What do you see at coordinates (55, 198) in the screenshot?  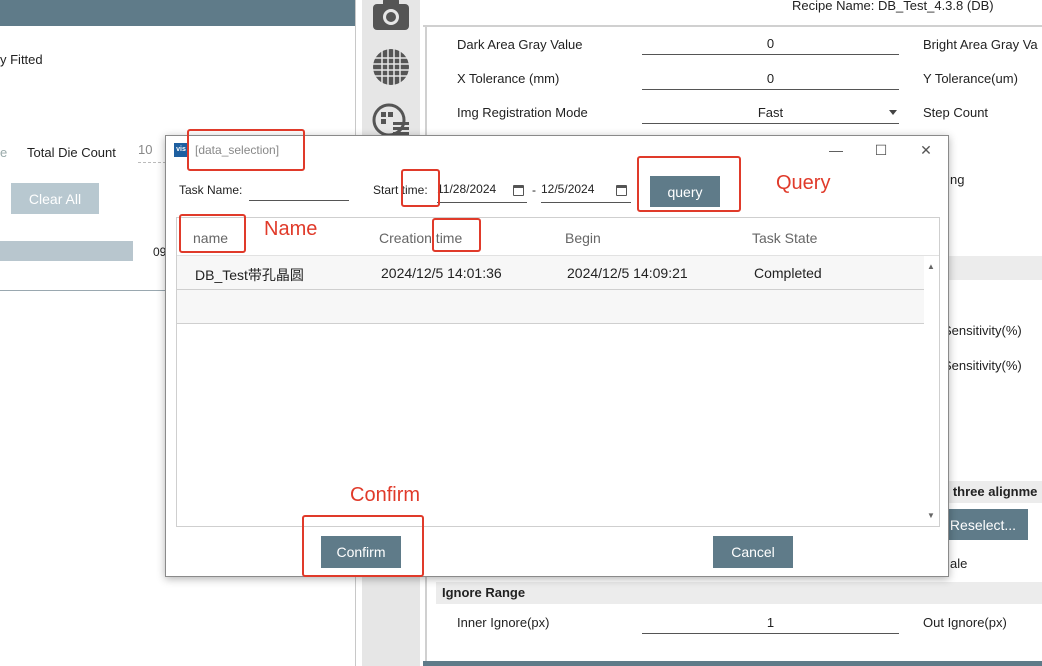 I see `clear-all-button: Clear All` at bounding box center [55, 198].